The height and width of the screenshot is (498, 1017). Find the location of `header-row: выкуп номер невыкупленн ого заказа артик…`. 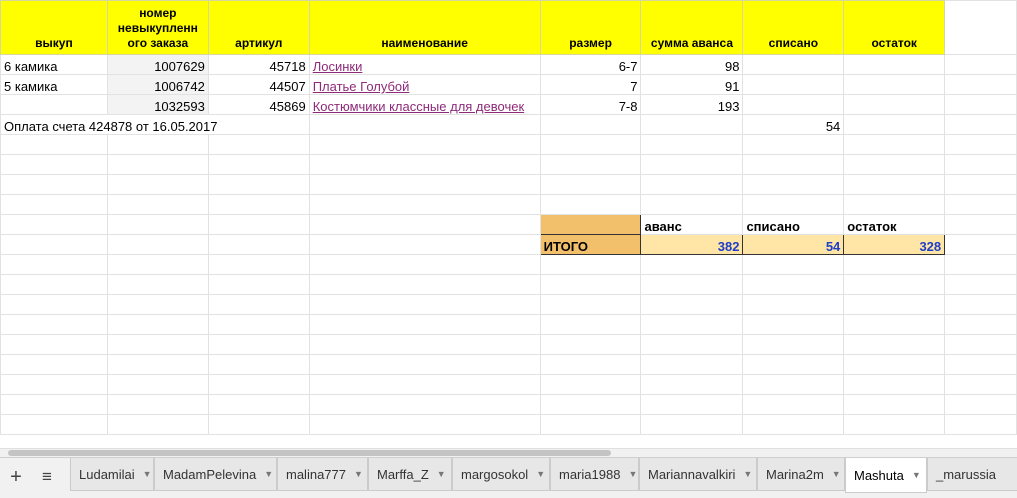

header-row: выкуп номер невыкупленн ого заказа артик… is located at coordinates (508, 27).